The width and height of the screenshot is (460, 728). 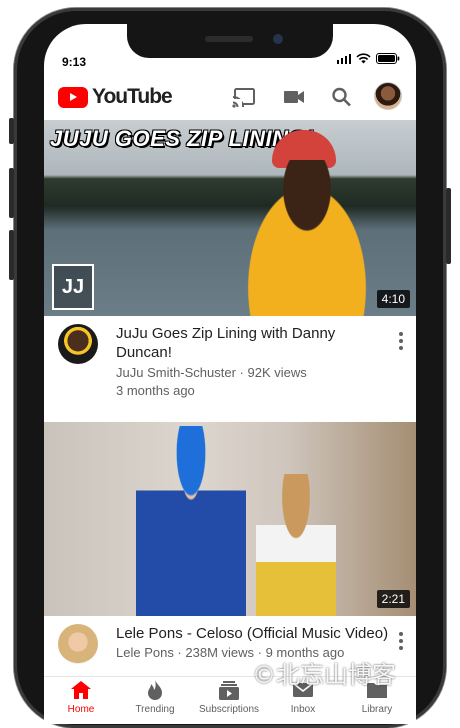 What do you see at coordinates (11, 193) in the screenshot?
I see `volume-up-button` at bounding box center [11, 193].